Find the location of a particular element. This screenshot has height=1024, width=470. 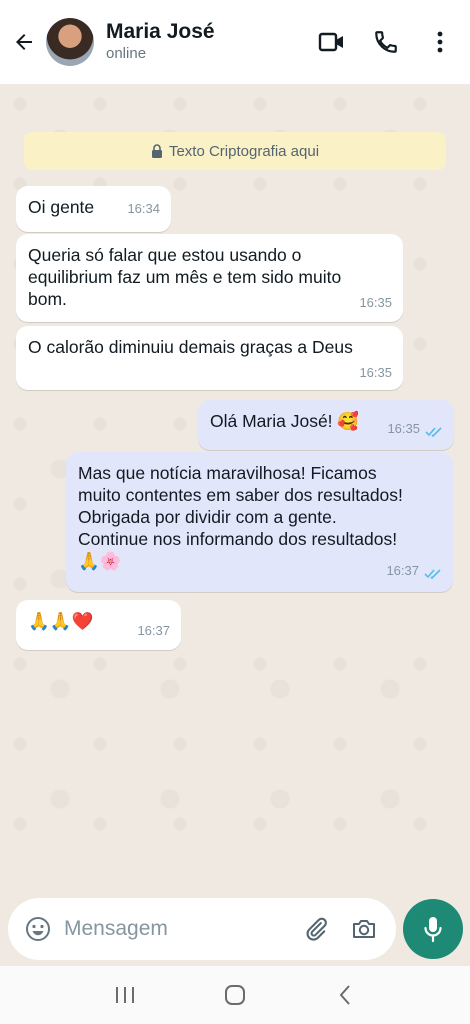

message-input is located at coordinates (179, 929).